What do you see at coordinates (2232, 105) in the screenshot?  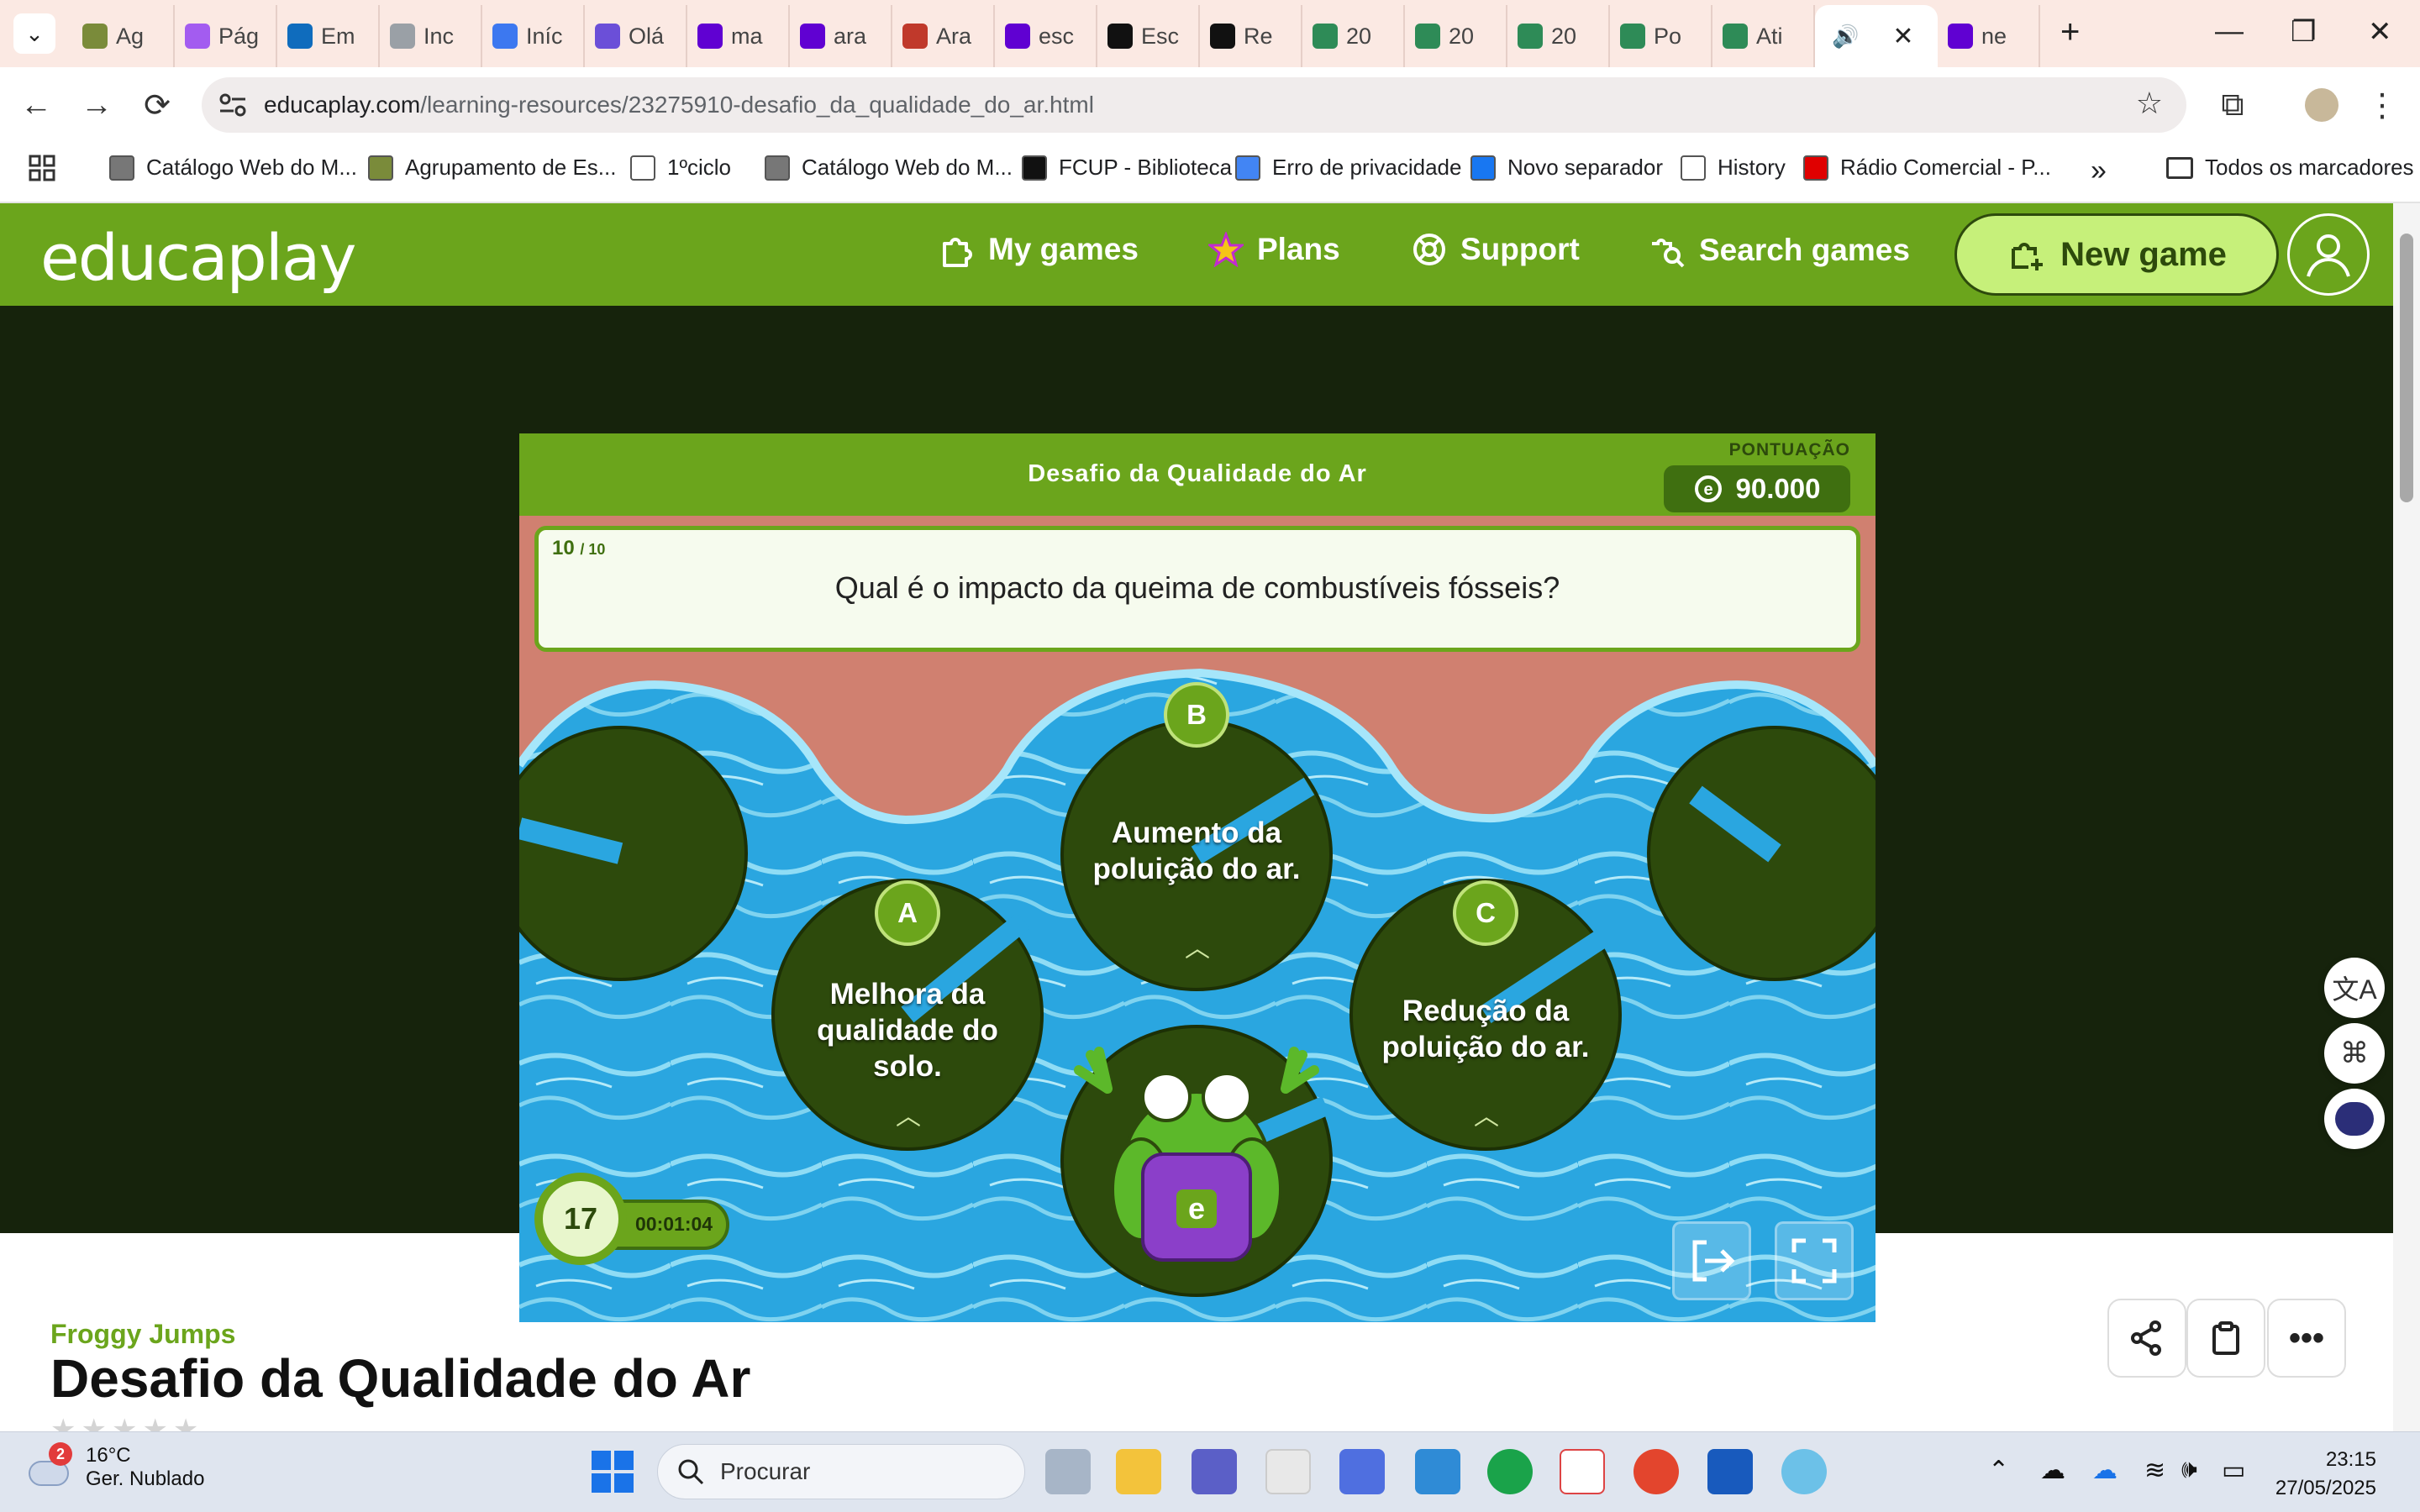 I see `extensions-icon: ⧉` at bounding box center [2232, 105].